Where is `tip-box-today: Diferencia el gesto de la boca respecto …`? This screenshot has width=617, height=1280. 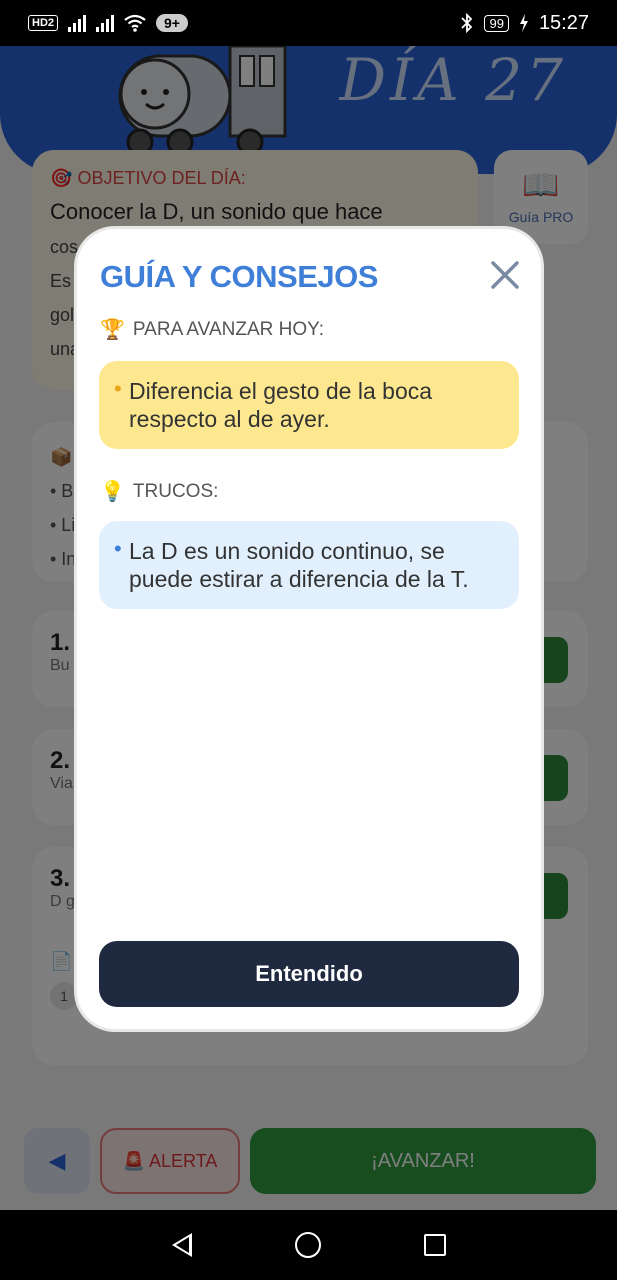 tip-box-today: Diferencia el gesto de la boca respecto … is located at coordinates (309, 405).